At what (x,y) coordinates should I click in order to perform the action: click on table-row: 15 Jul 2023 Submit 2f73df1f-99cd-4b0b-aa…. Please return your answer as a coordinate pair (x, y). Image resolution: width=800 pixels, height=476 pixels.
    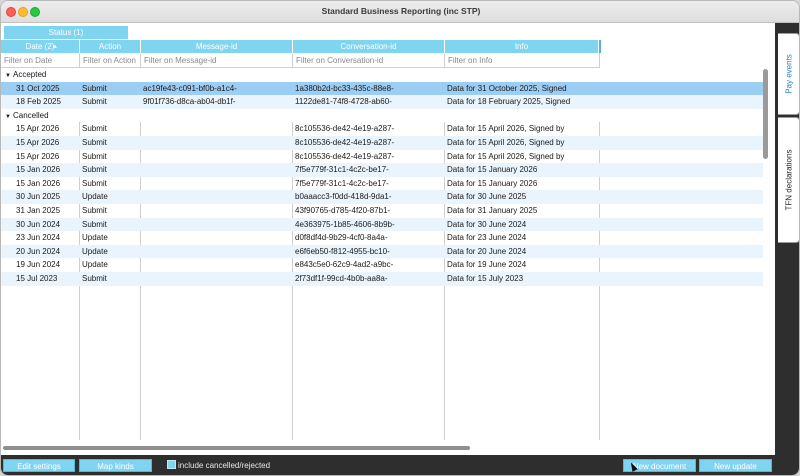
    Looking at the image, I should click on (382, 278).